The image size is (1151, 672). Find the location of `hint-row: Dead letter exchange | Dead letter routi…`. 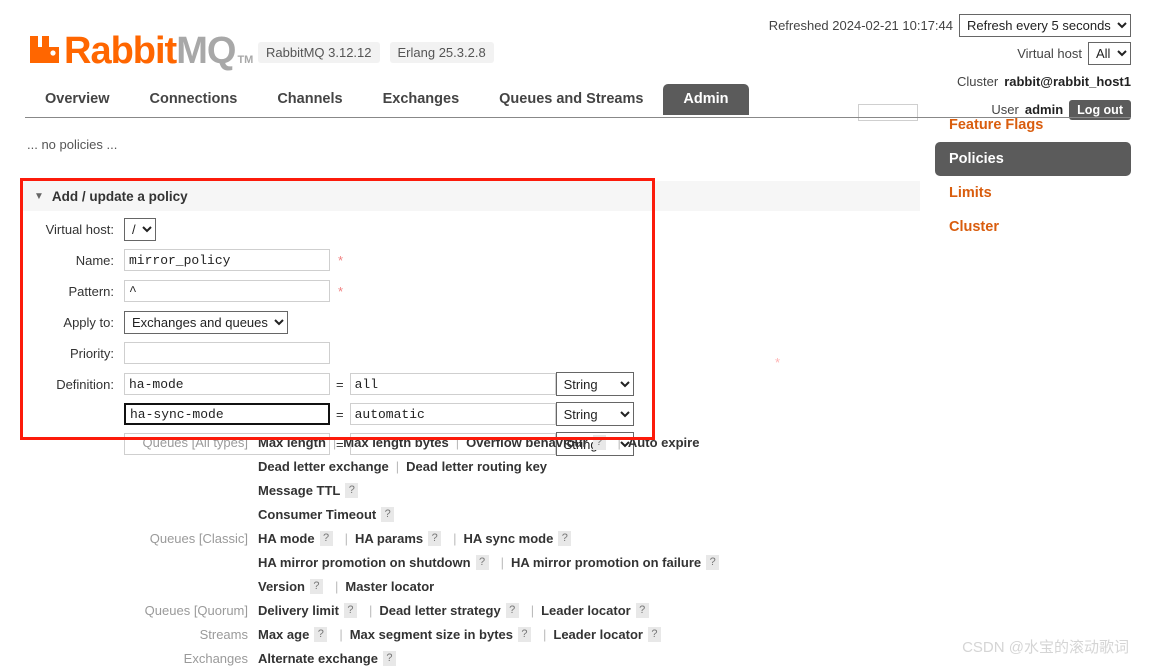

hint-row: Dead letter exchange | Dead letter routi… is located at coordinates (535, 466).